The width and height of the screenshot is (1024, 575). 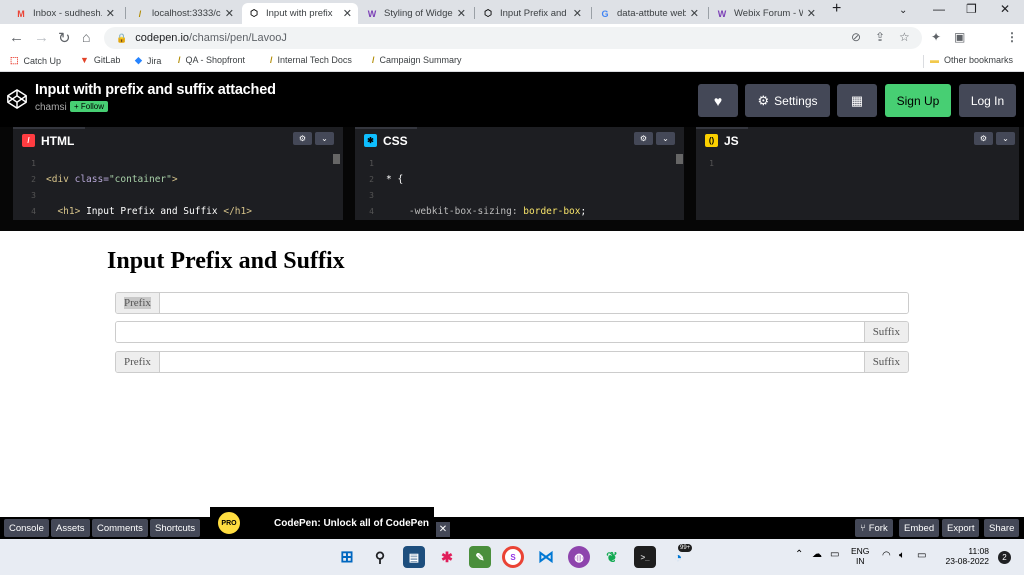 What do you see at coordinates (41, 37) in the screenshot?
I see `forward-icon: →` at bounding box center [41, 37].